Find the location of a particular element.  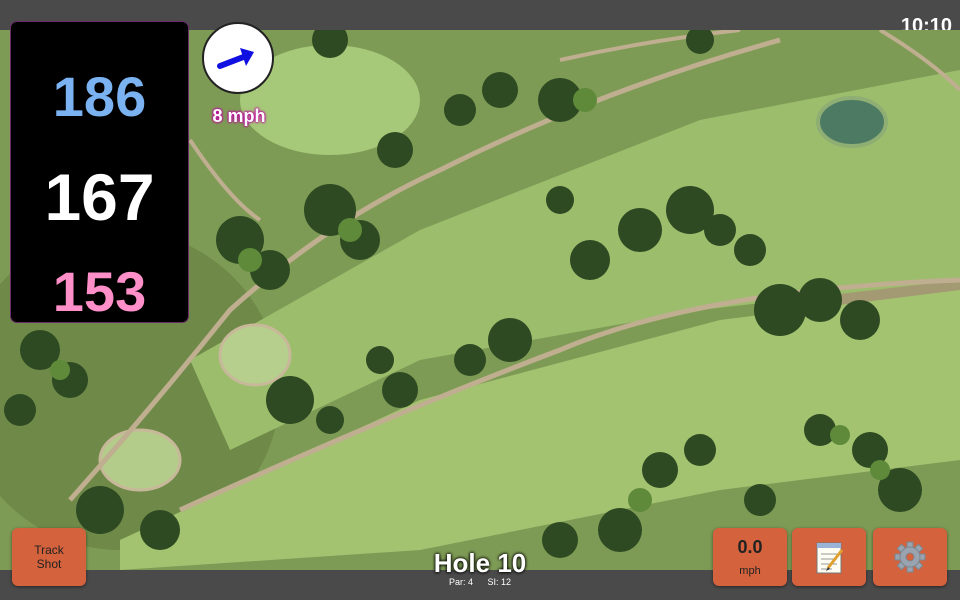

gear-icon is located at coordinates (910, 557).